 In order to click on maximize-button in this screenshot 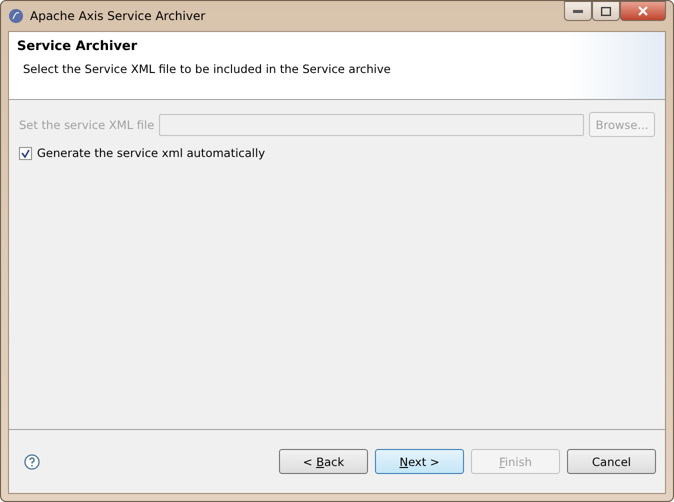, I will do `click(606, 11)`.